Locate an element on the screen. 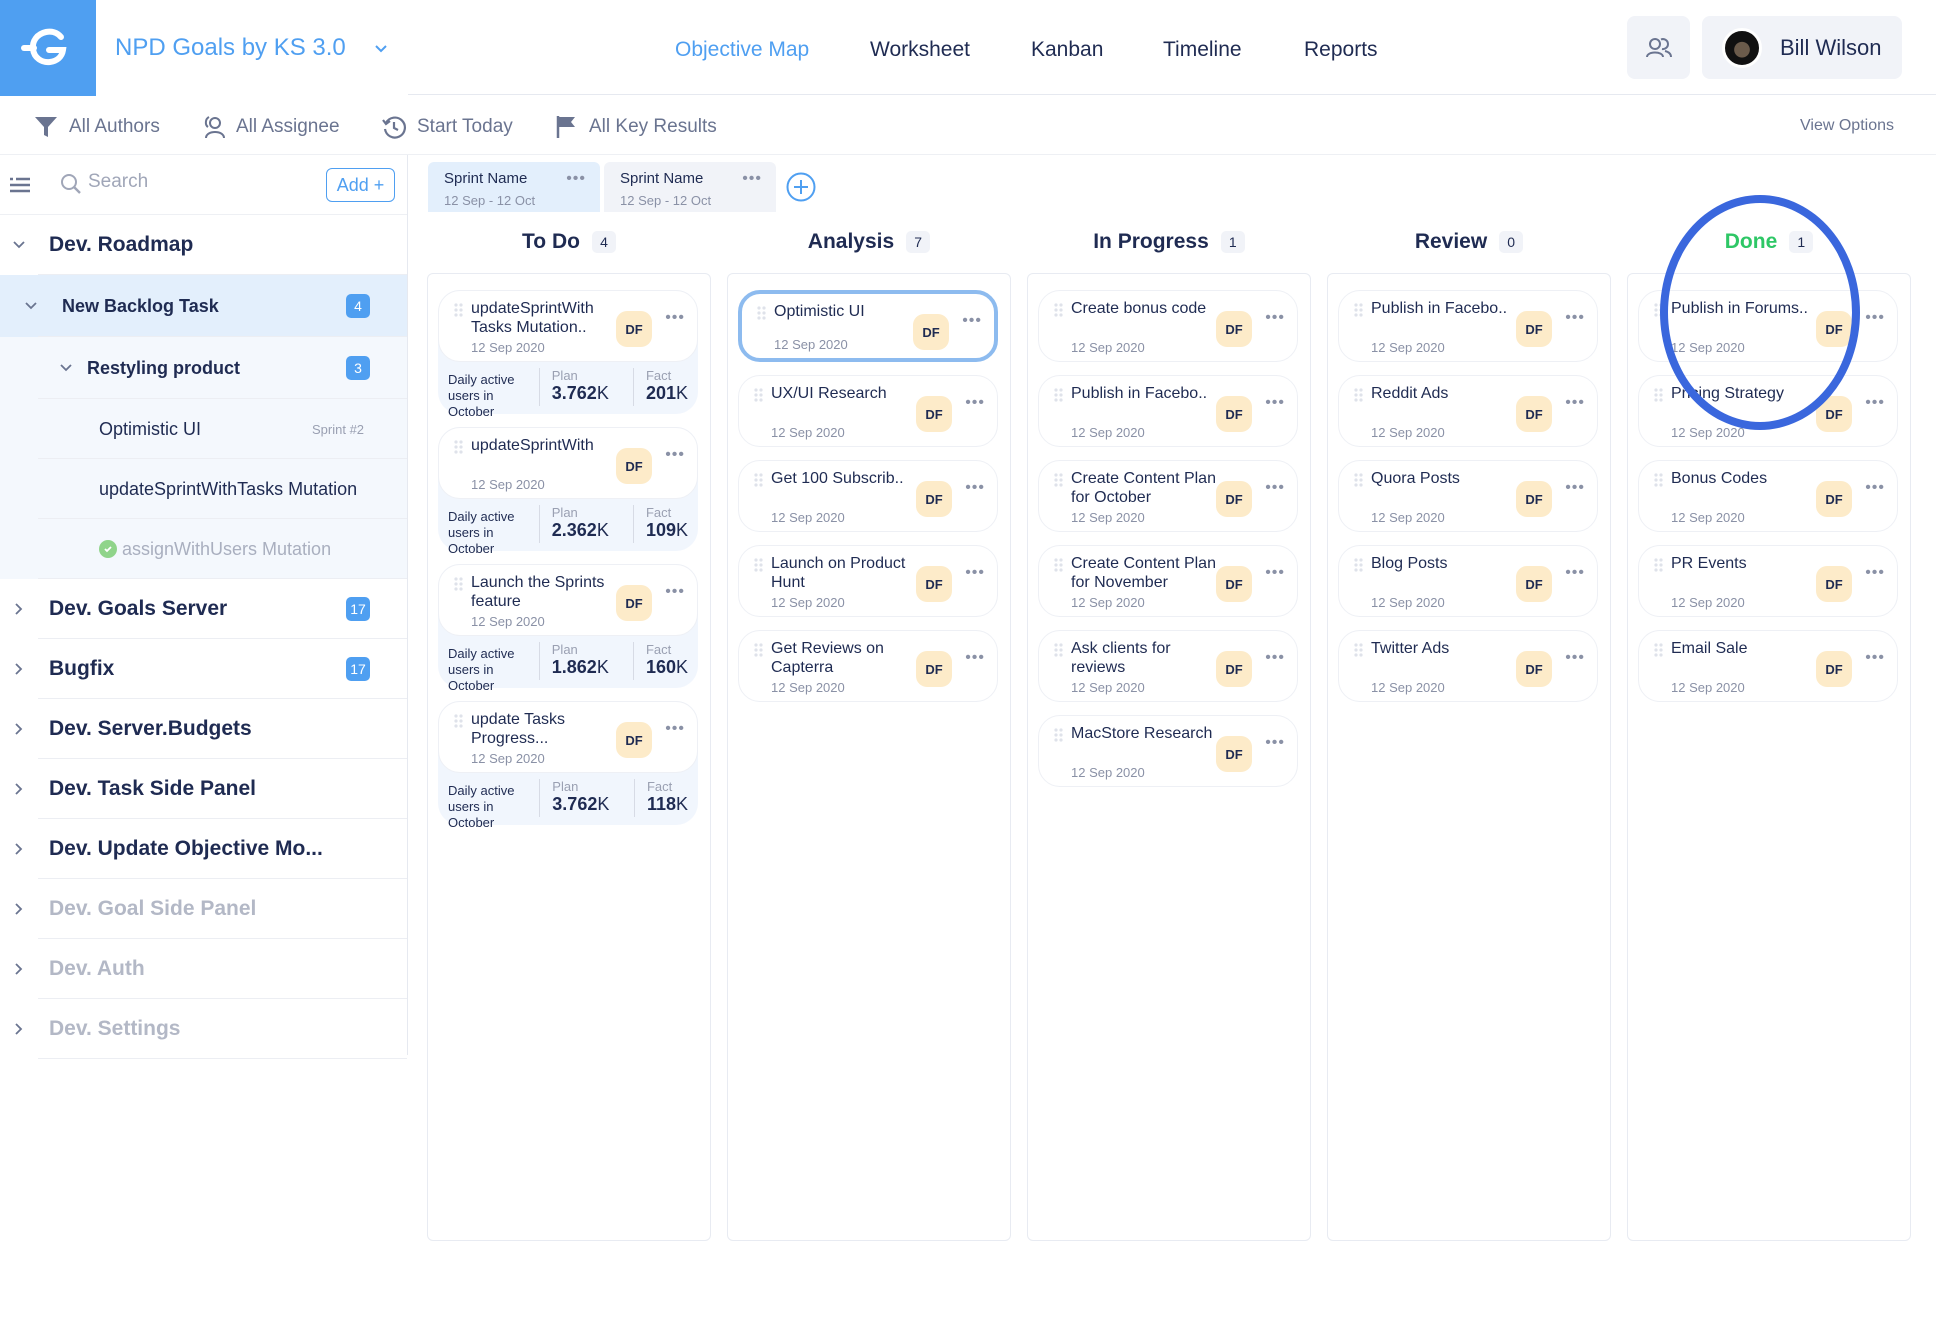 The image size is (1936, 1340). task-card: Publish in Forums.. 12 Sep 2020 DF ••• is located at coordinates (1768, 326).